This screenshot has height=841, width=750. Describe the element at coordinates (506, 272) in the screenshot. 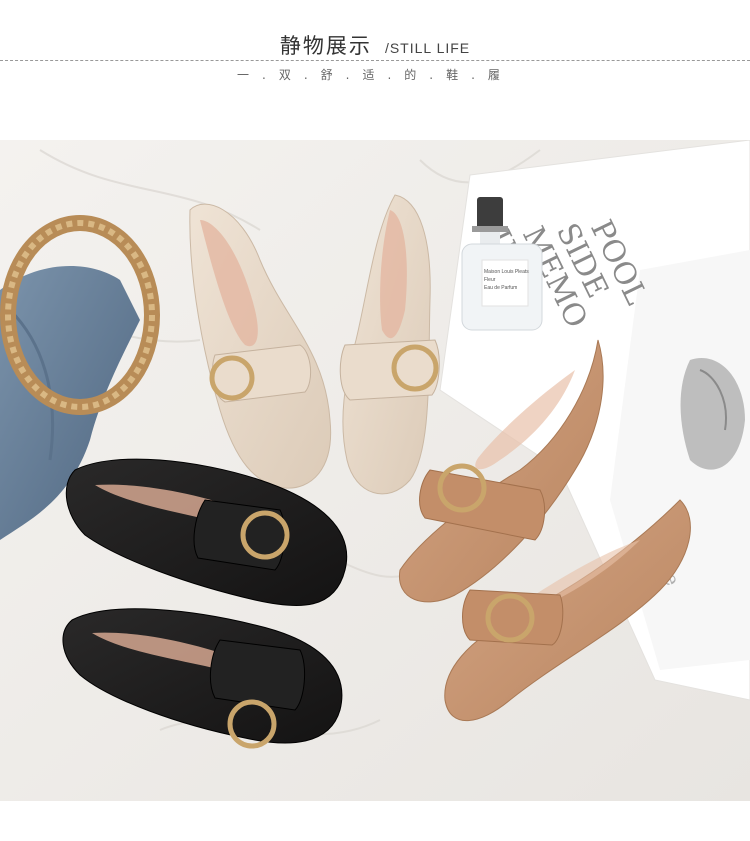

I see `bottle-label-1: Maison Louis Pleats` at that location.